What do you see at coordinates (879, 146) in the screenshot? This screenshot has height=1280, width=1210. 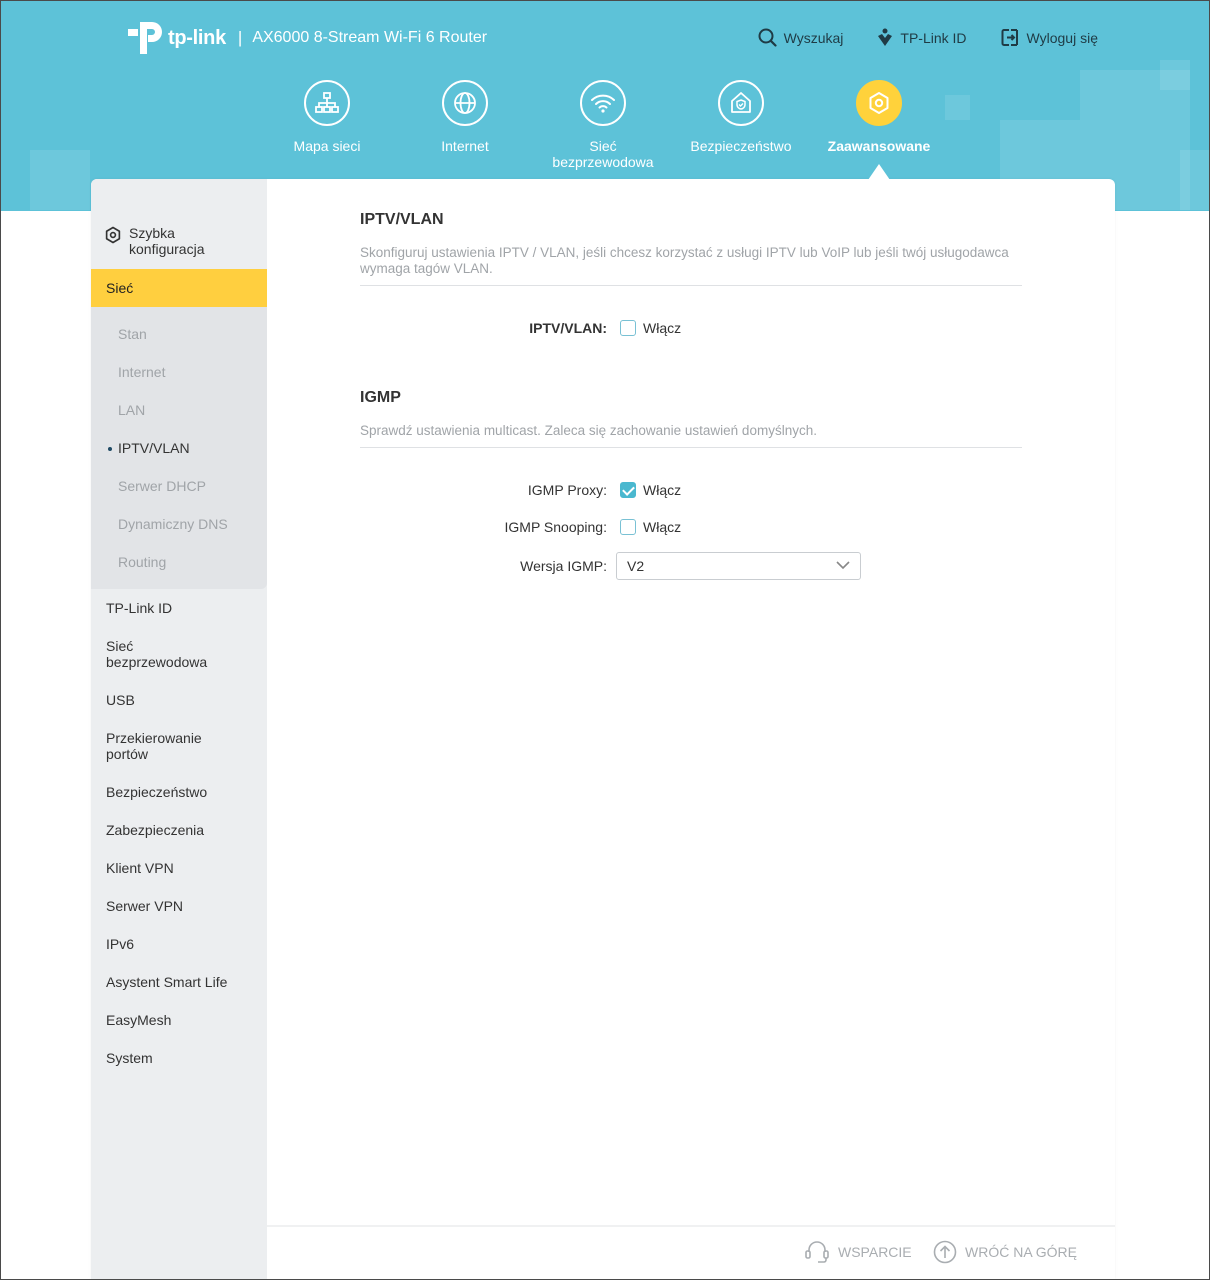 I see `nav-label: Zaawansowane` at bounding box center [879, 146].